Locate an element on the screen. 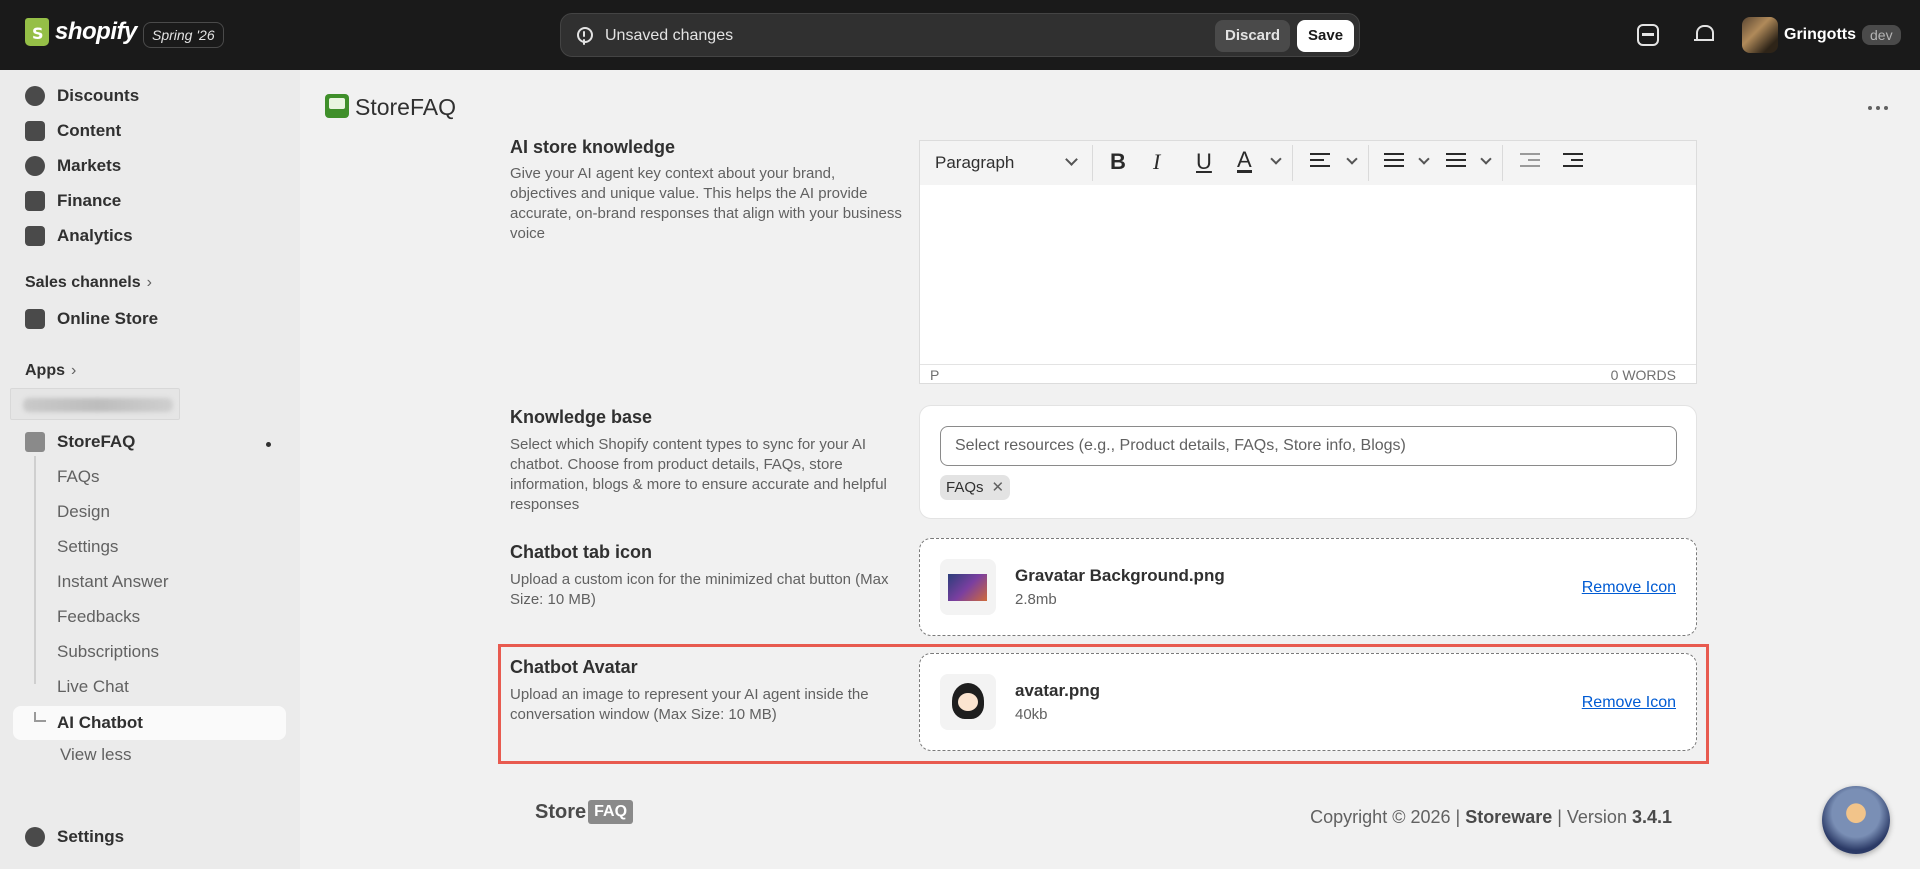  shopify-logo: shopify is located at coordinates (81, 32).